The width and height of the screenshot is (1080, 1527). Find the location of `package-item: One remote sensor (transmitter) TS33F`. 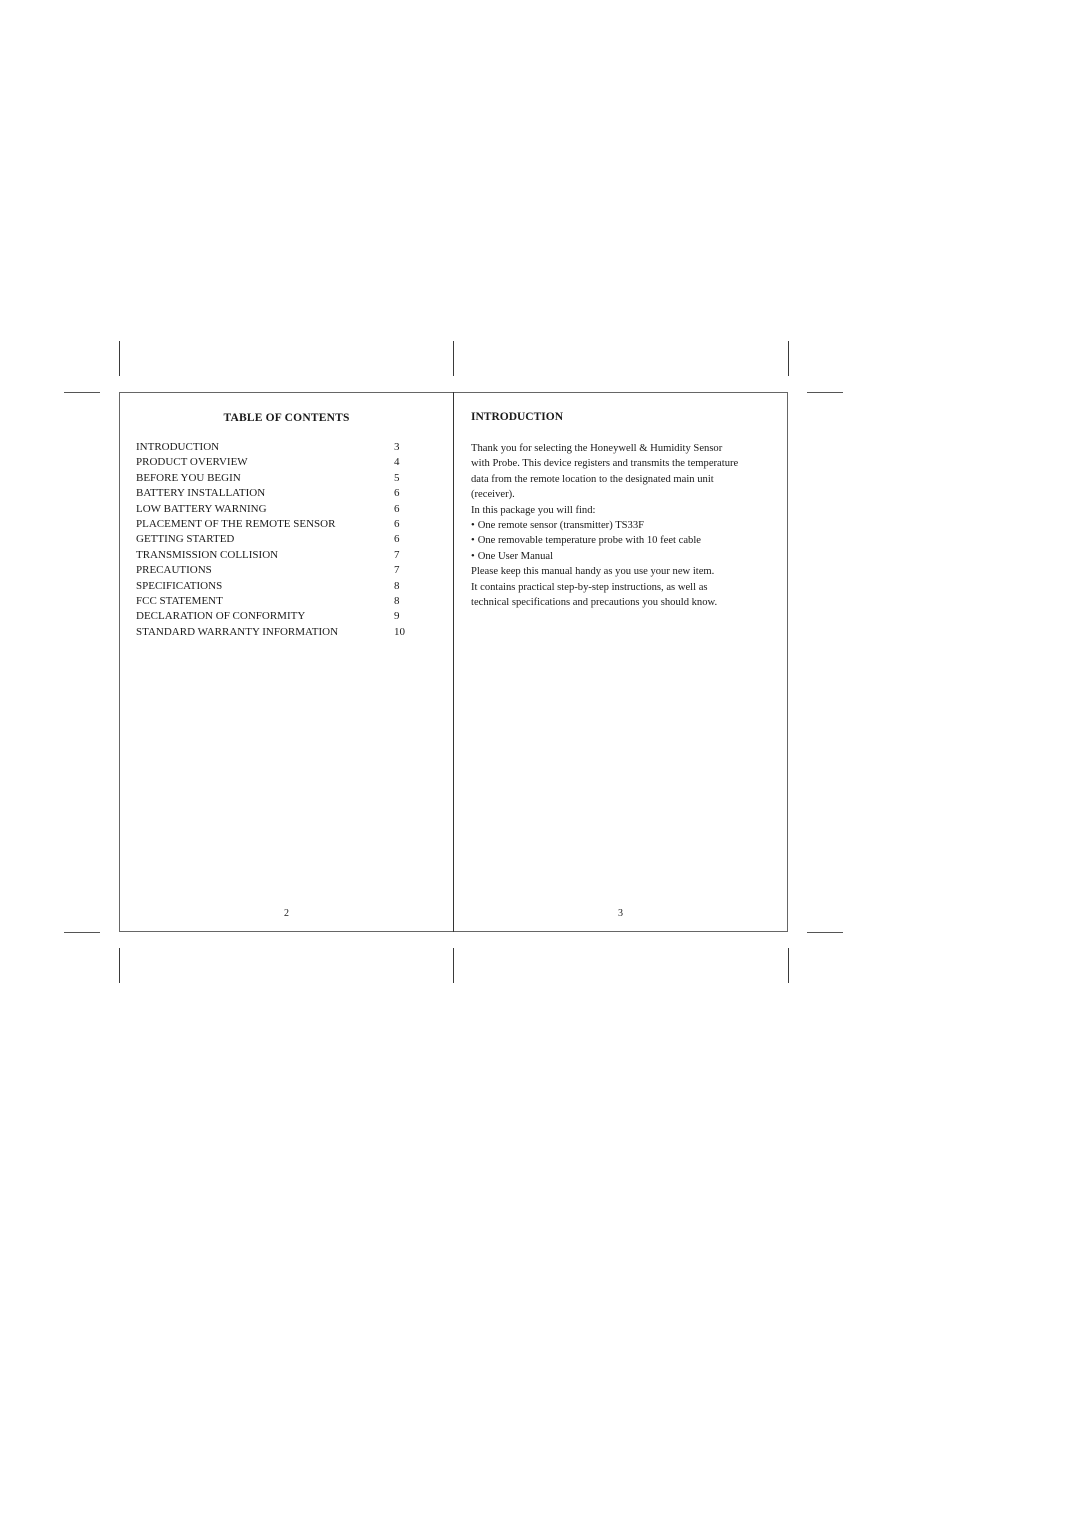

package-item: One remote sensor (transmitter) TS33F is located at coordinates (626, 525).